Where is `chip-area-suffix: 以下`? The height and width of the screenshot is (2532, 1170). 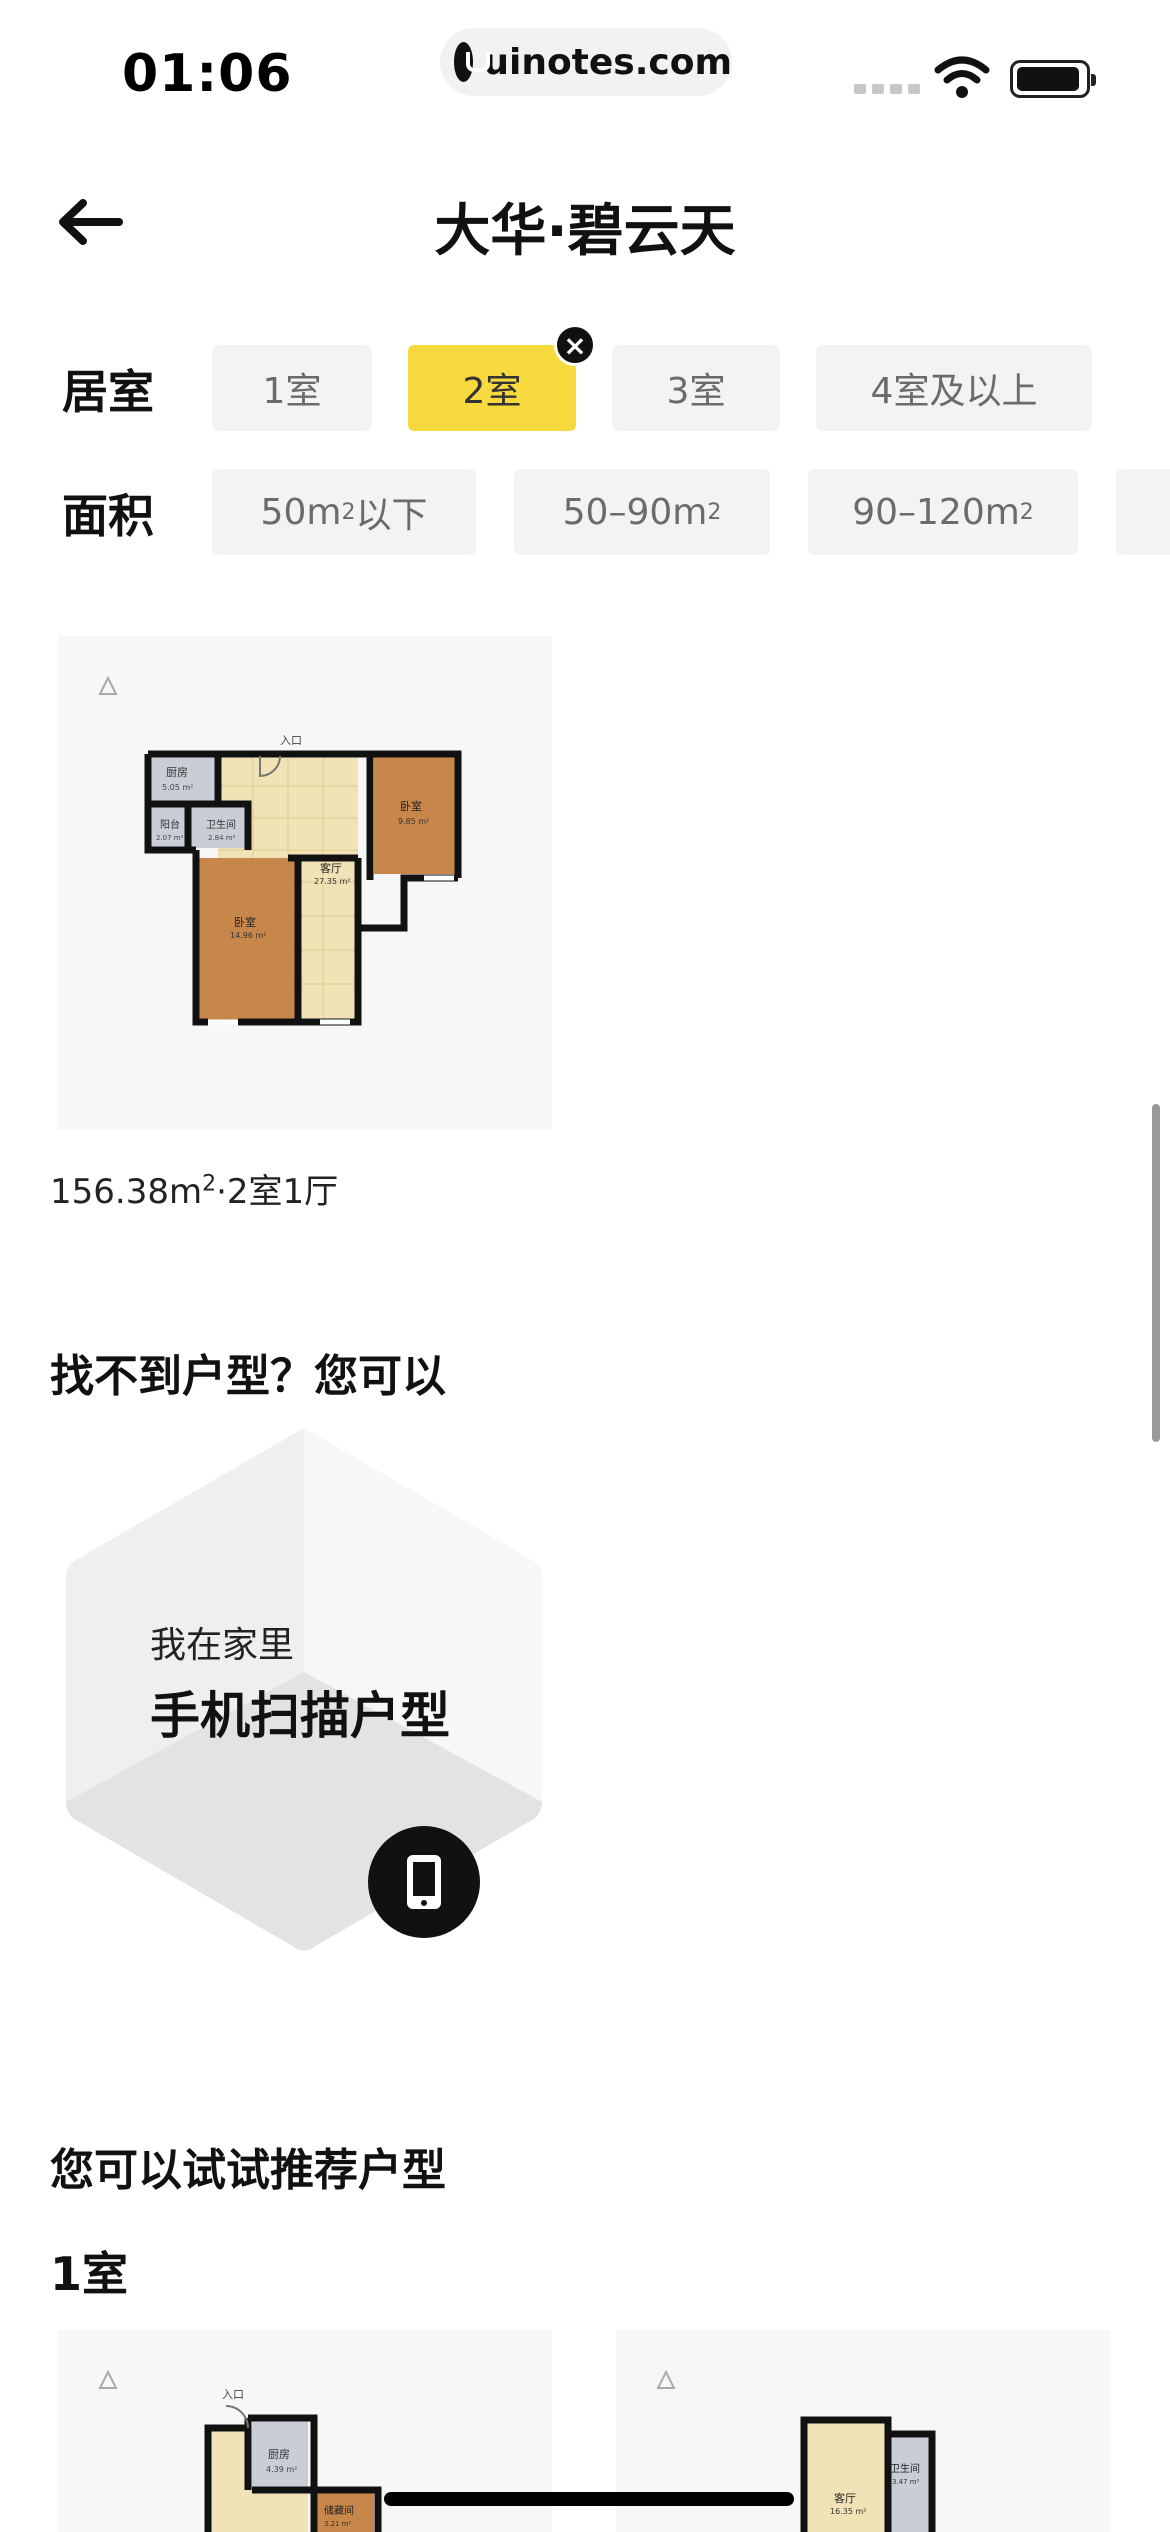 chip-area-suffix: 以下 is located at coordinates (391, 515).